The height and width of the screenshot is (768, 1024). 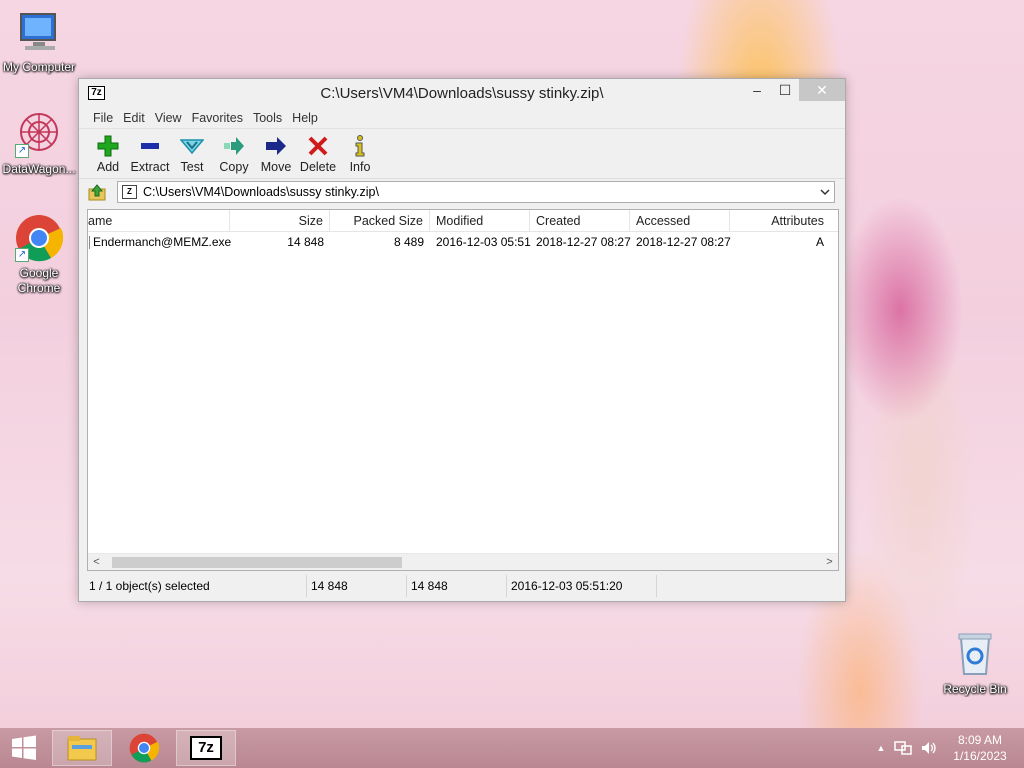 What do you see at coordinates (134, 117) in the screenshot?
I see `menu-edit: Edit` at bounding box center [134, 117].